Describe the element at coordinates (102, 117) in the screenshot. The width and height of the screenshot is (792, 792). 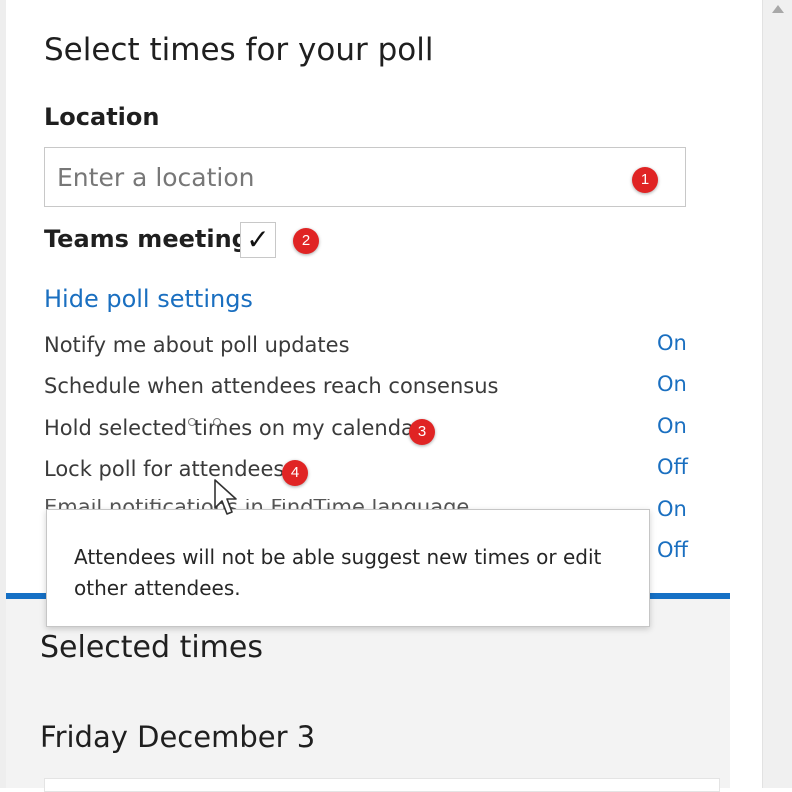
I see `location-label: Location` at that location.